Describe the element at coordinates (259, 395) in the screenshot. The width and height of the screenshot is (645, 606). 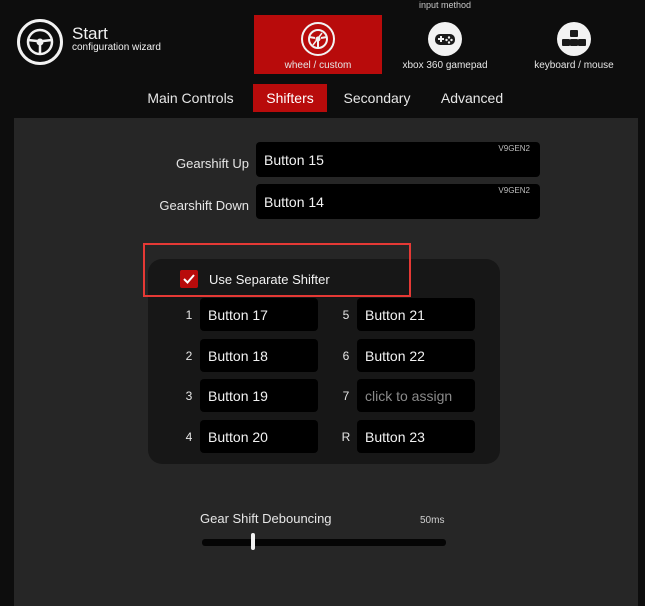
I see `gear-3-binding: Button 19` at that location.